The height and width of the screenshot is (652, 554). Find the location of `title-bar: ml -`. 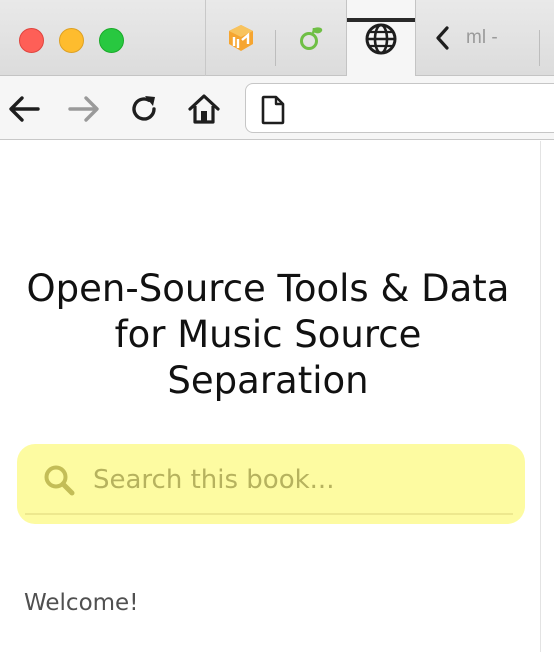

title-bar: ml - is located at coordinates (277, 38).